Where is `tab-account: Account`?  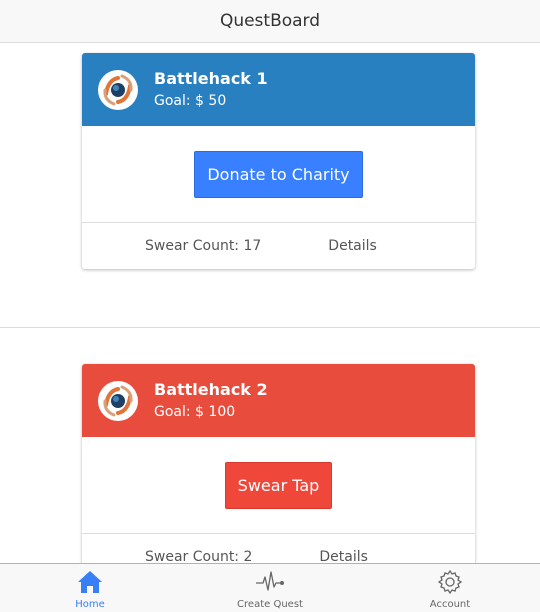 tab-account: Account is located at coordinates (450, 588).